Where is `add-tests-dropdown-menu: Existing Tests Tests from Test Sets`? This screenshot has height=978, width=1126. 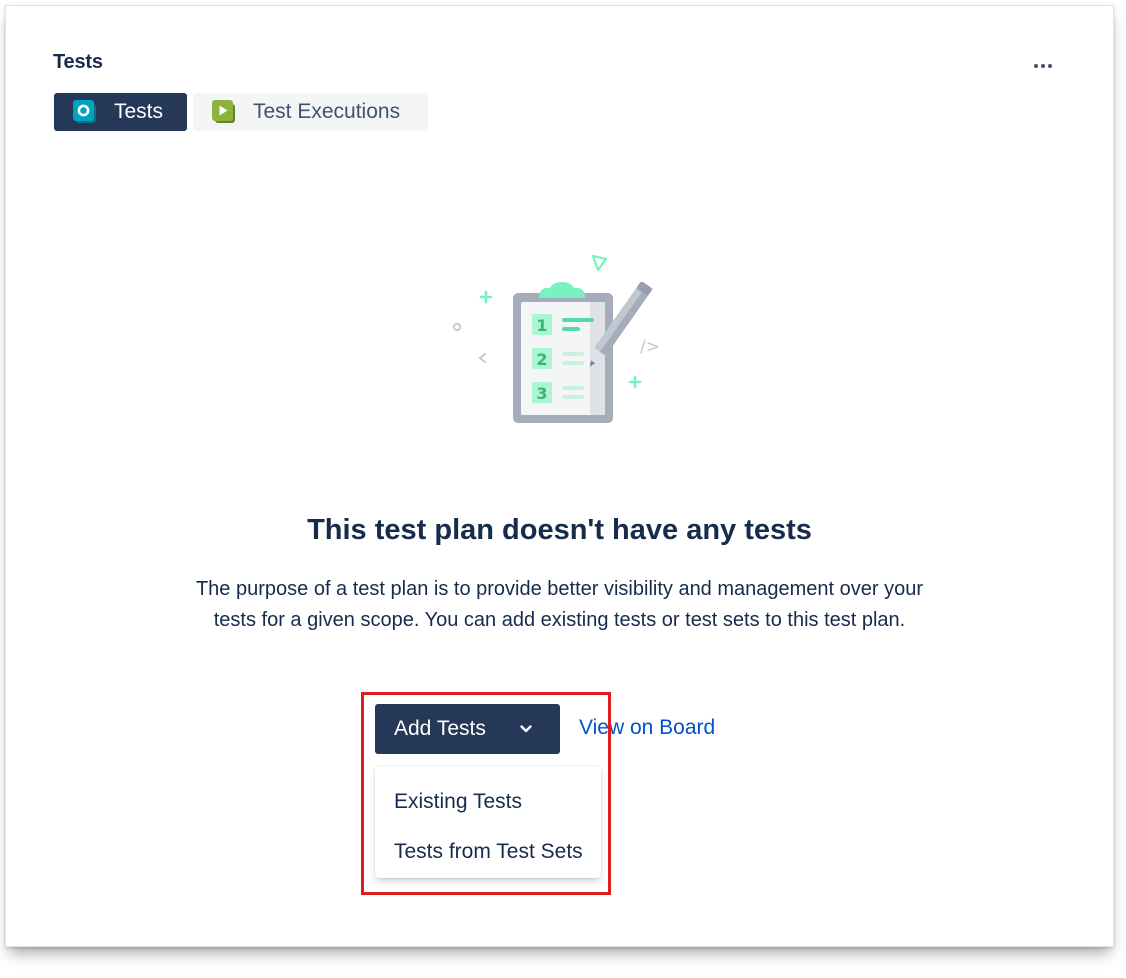 add-tests-dropdown-menu: Existing Tests Tests from Test Sets is located at coordinates (488, 822).